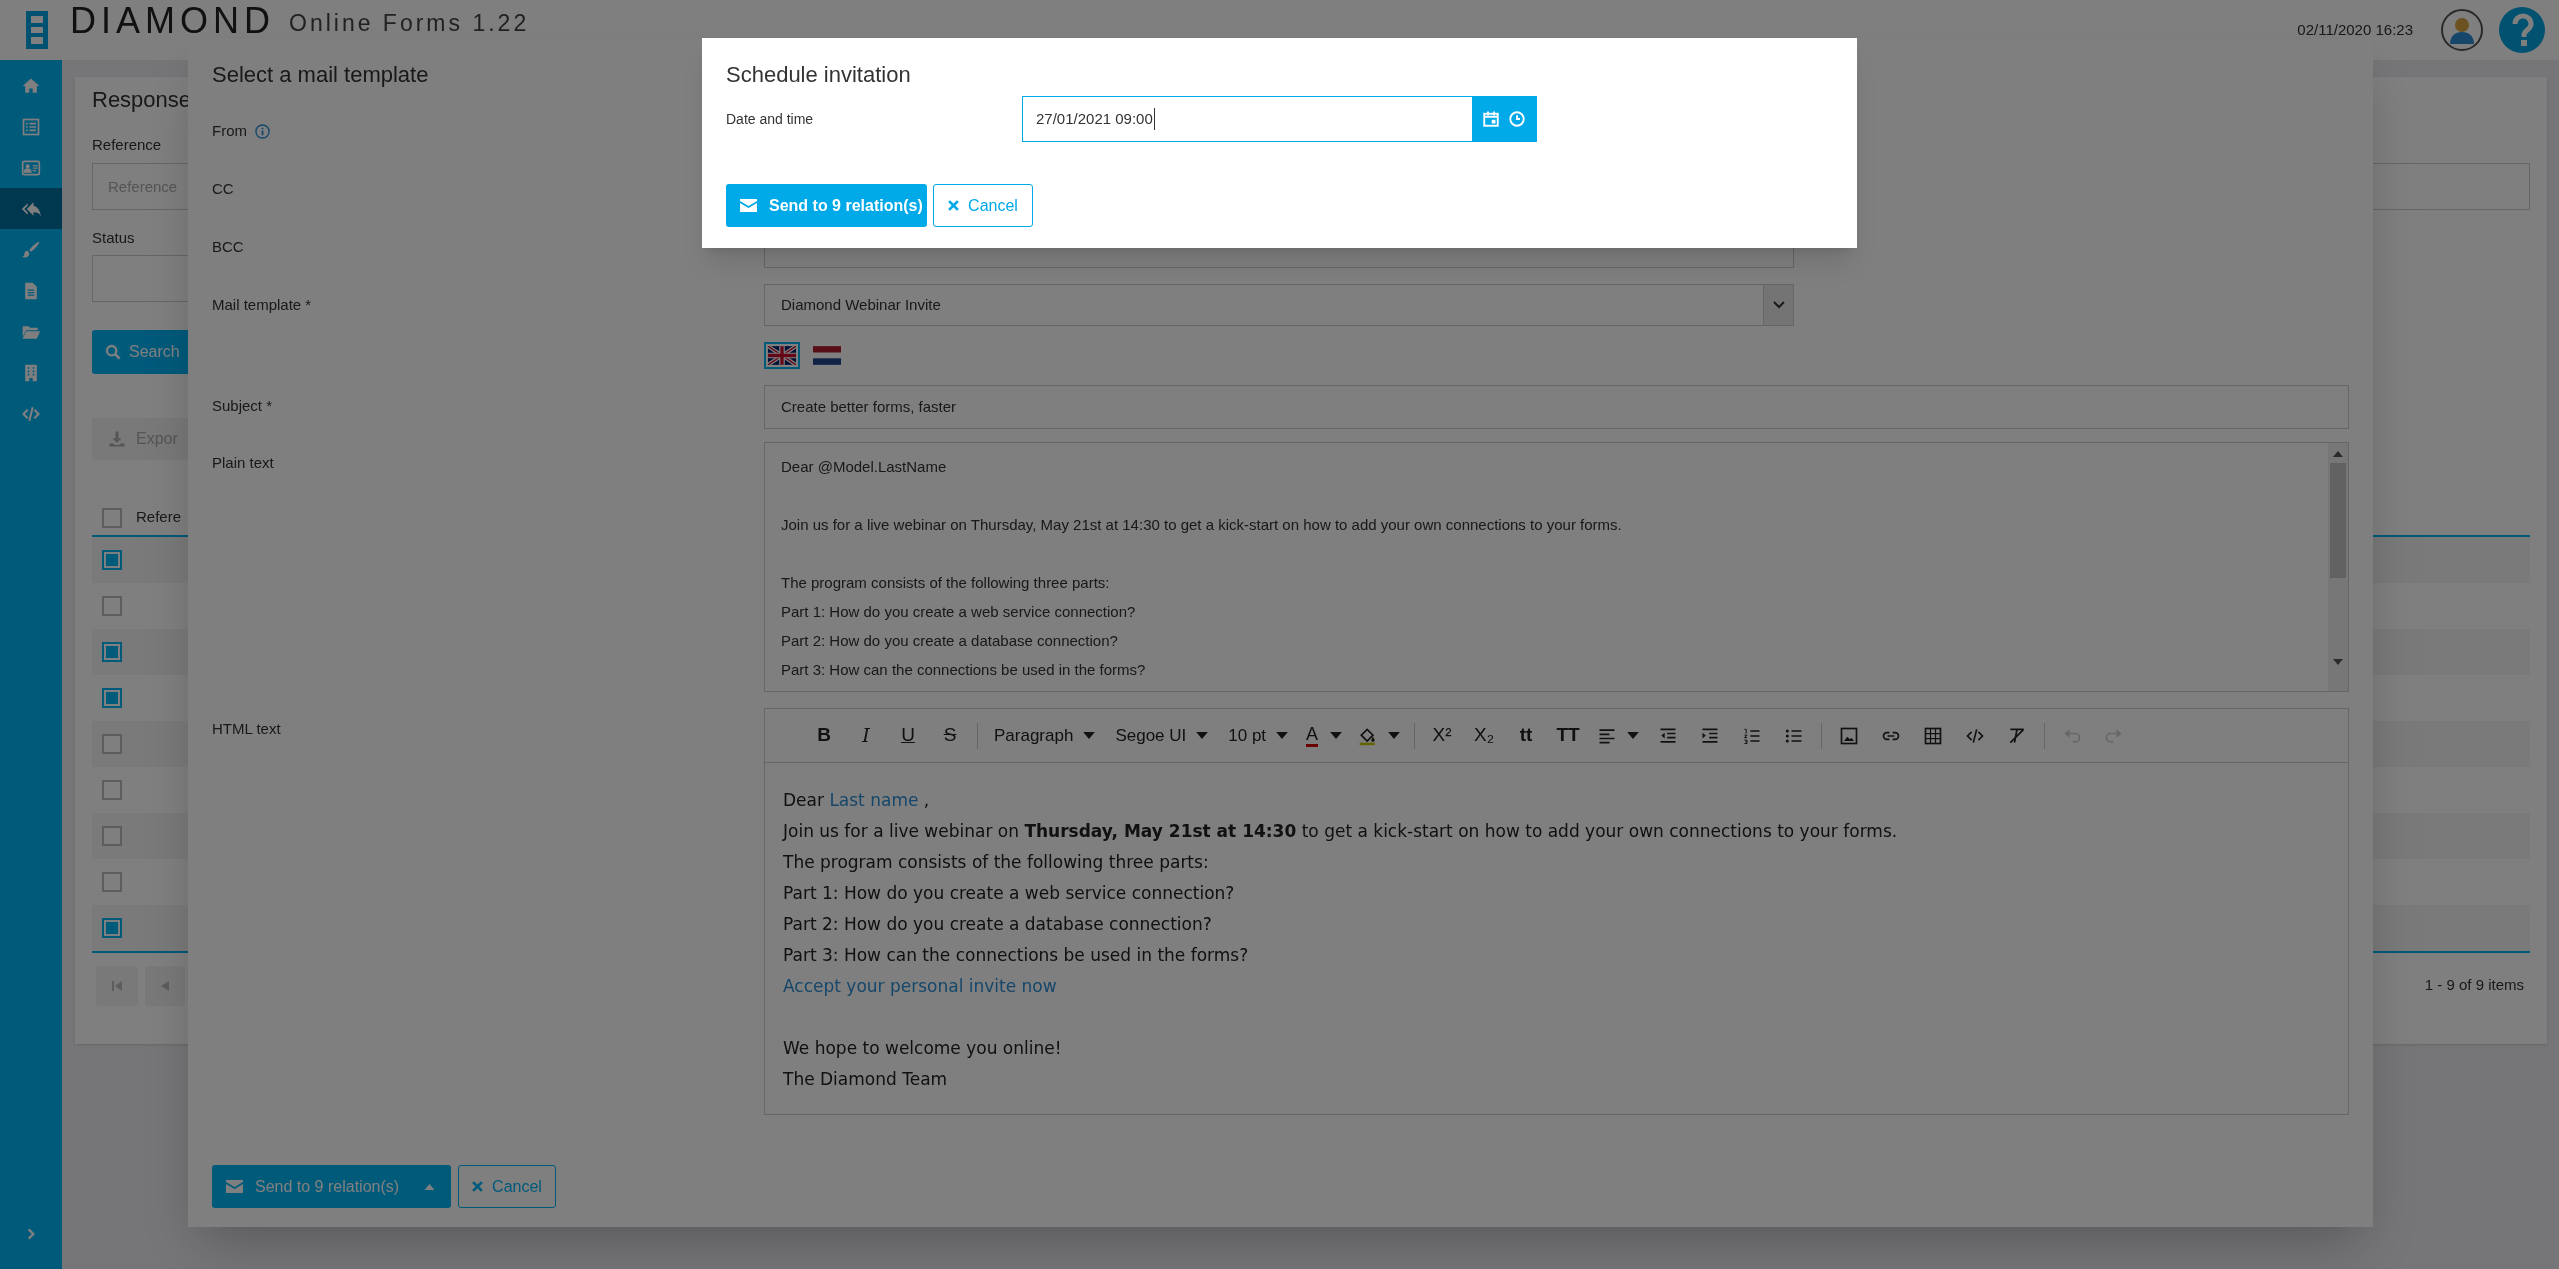  Describe the element at coordinates (950, 735) in the screenshot. I see `strike-button: S` at that location.